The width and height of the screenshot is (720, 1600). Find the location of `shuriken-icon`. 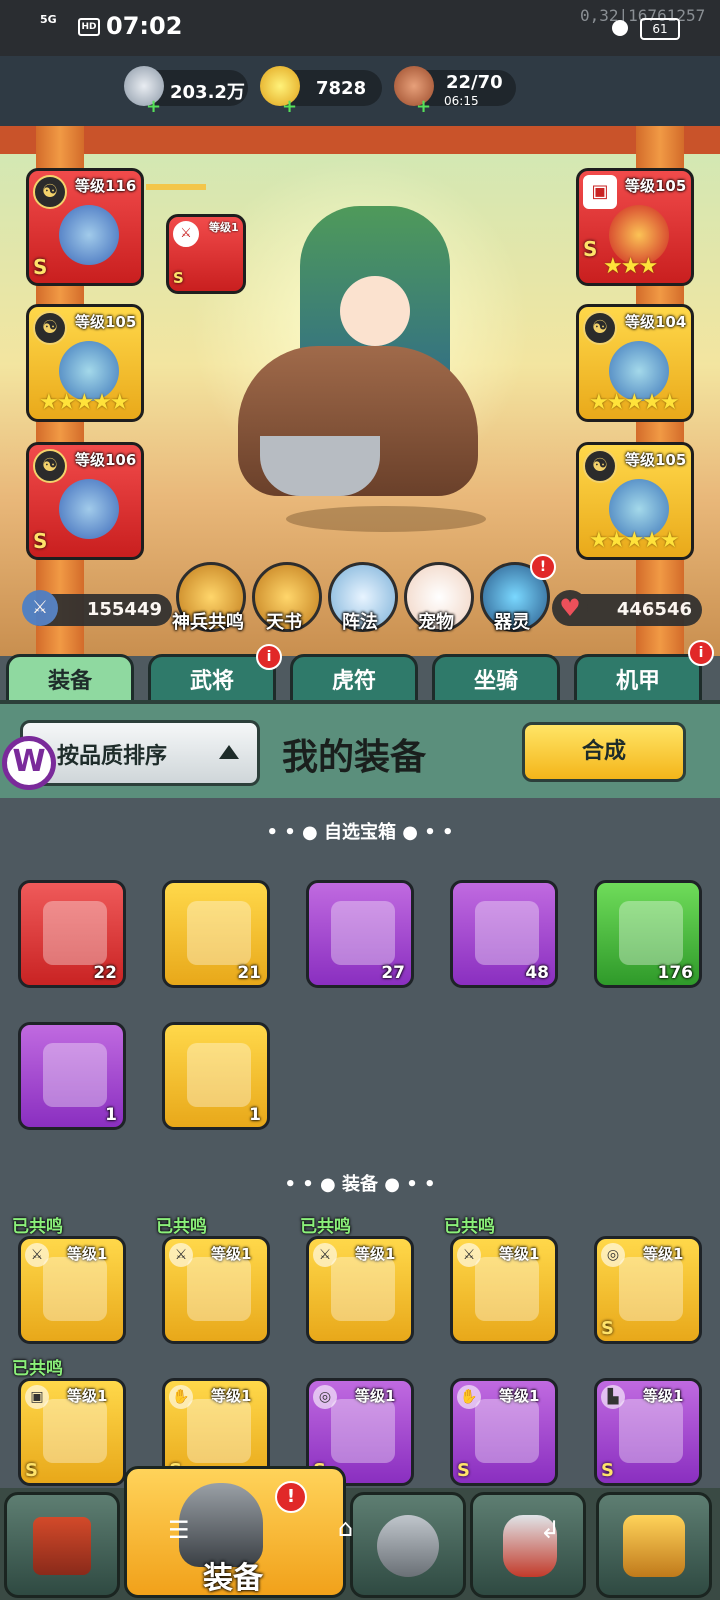

shuriken-icon is located at coordinates (75, 1289).